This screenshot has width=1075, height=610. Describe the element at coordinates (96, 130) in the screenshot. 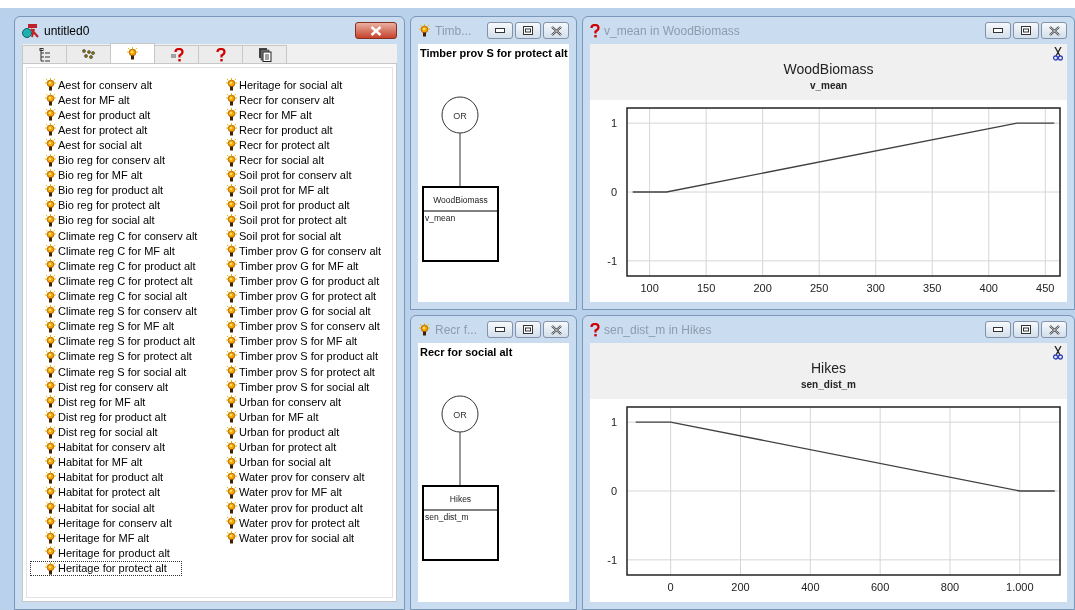

I see `list-item: Aest for protect alt` at that location.